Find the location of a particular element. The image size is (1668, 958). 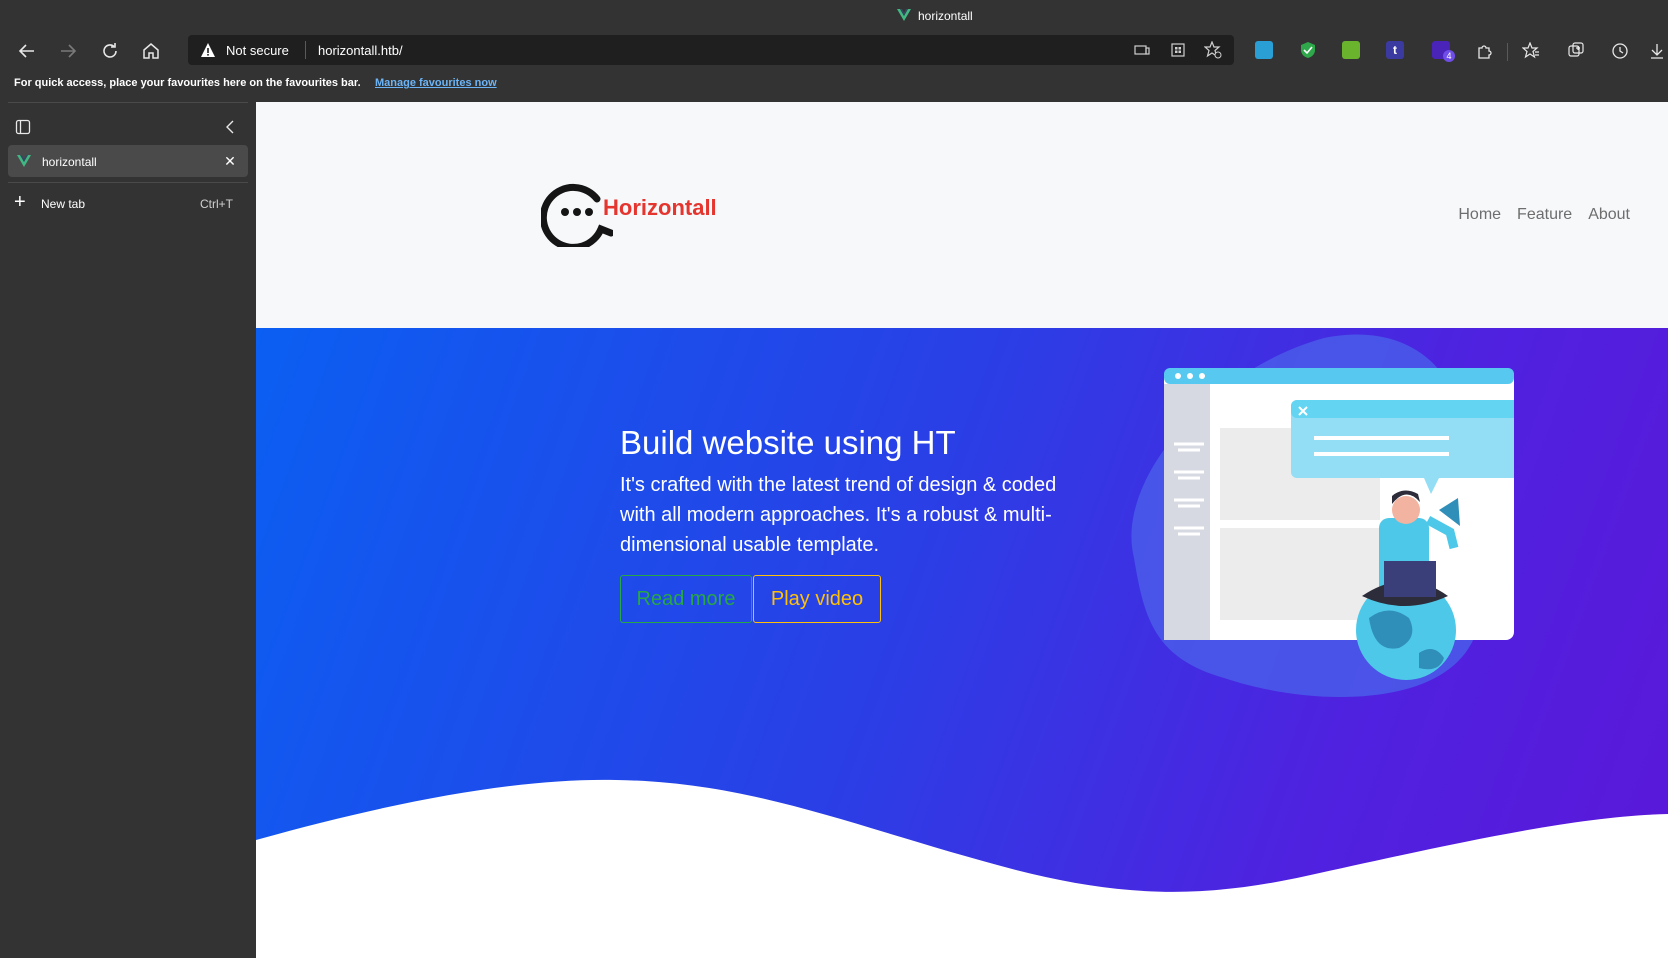

home-icon is located at coordinates (151, 51).